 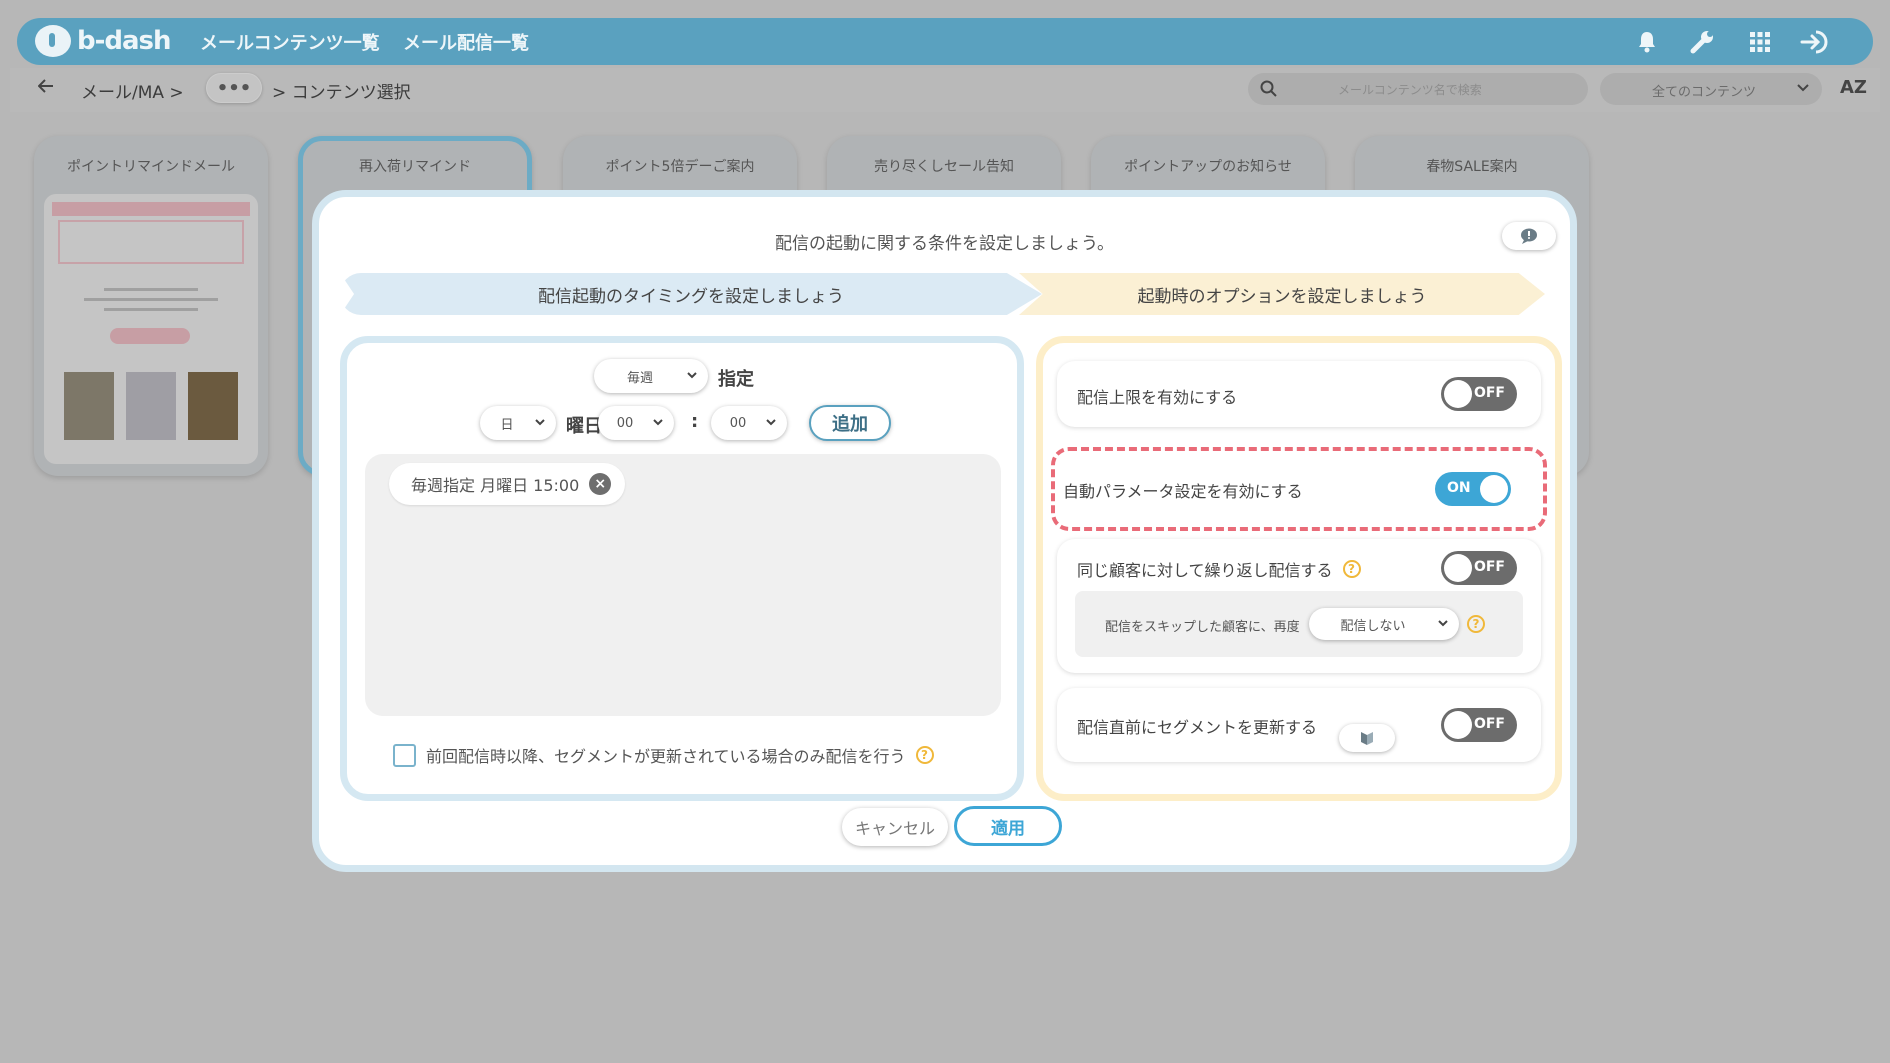 I want to click on card-title: ポイント5倍デーご案内, so click(x=680, y=167).